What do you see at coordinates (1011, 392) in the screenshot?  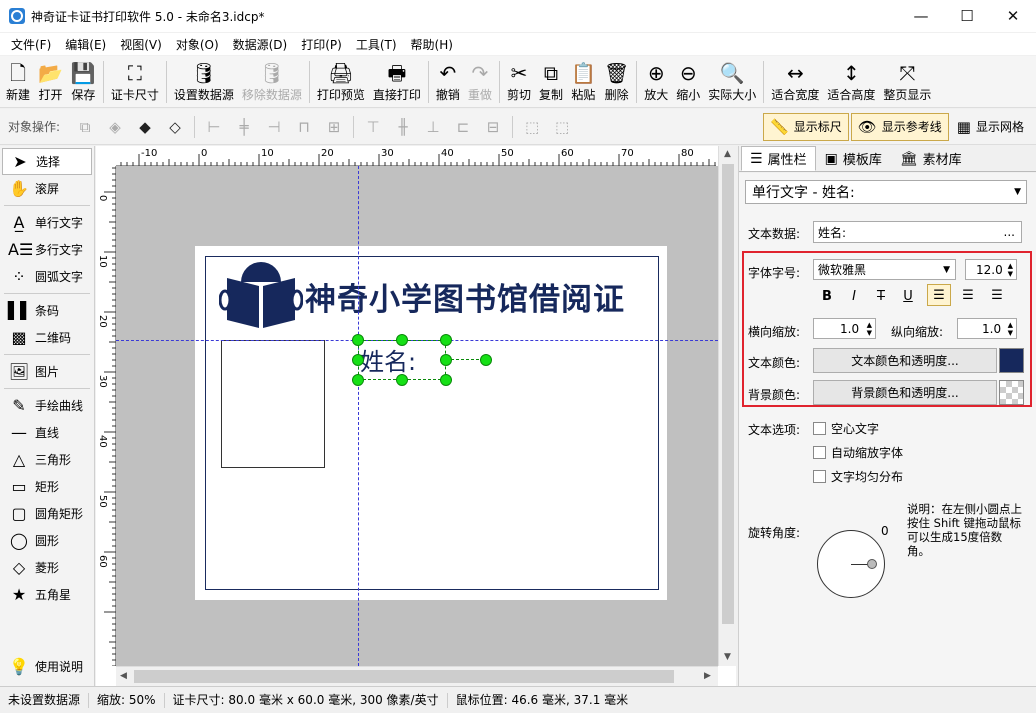 I see `bg-color-swatch` at bounding box center [1011, 392].